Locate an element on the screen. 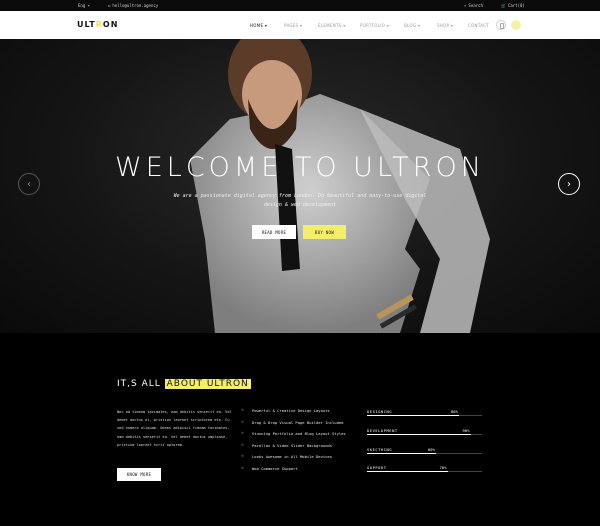 This screenshot has width=600, height=526. slider-next-button: › is located at coordinates (569, 184).